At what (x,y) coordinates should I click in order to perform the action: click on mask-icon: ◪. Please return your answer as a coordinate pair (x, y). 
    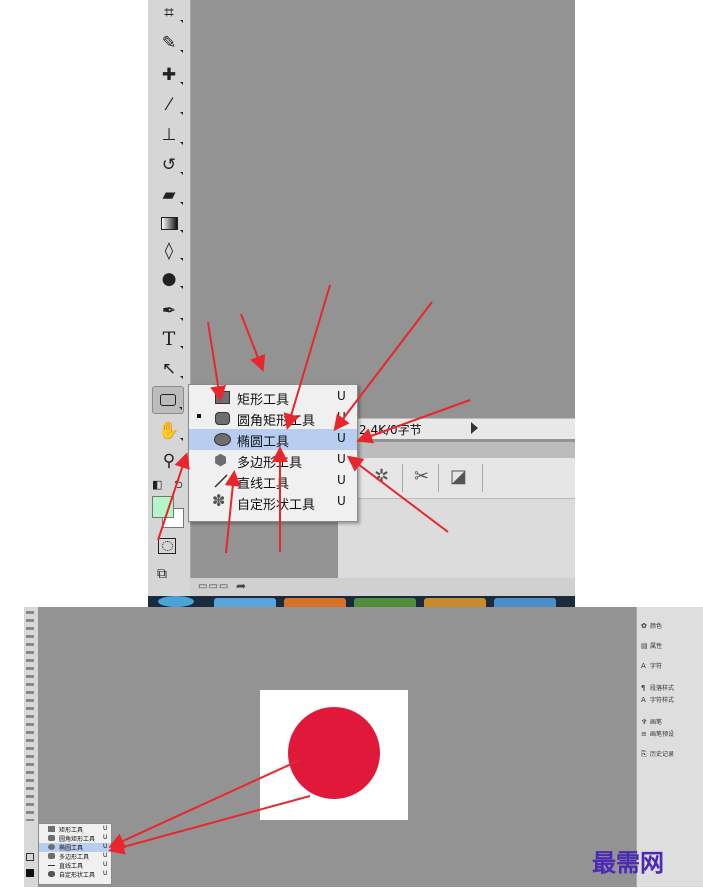
    Looking at the image, I should click on (458, 476).